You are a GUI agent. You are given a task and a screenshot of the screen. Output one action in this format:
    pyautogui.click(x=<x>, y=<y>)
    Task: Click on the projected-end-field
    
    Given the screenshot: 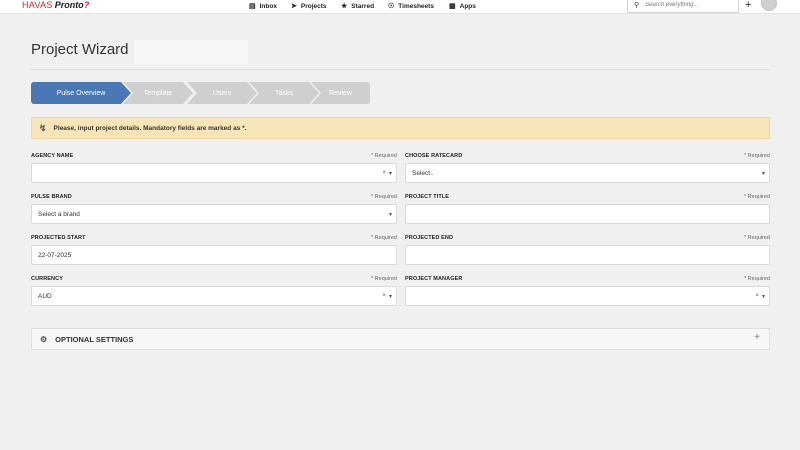 What is the action you would take?
    pyautogui.click(x=587, y=255)
    